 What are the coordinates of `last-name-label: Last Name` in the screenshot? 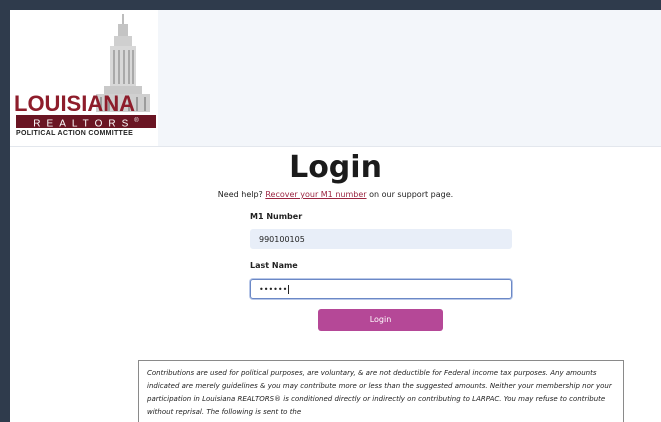 It's located at (274, 265).